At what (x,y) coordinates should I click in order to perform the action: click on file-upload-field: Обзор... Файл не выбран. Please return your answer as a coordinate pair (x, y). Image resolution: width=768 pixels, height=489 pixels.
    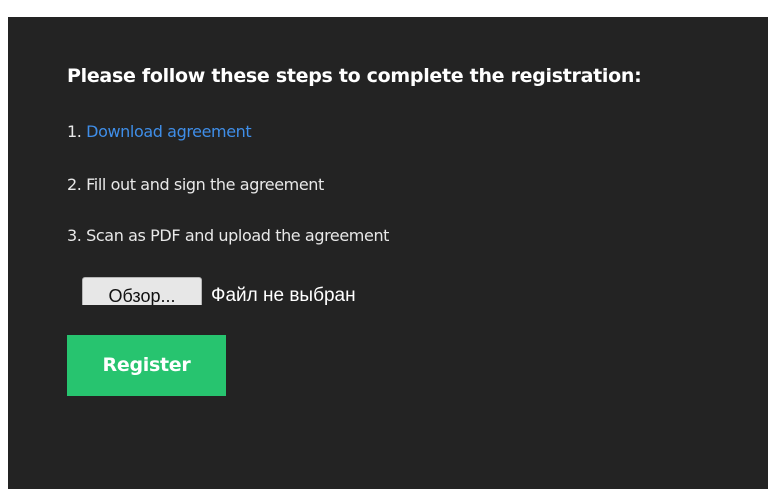
    Looking at the image, I should click on (288, 290).